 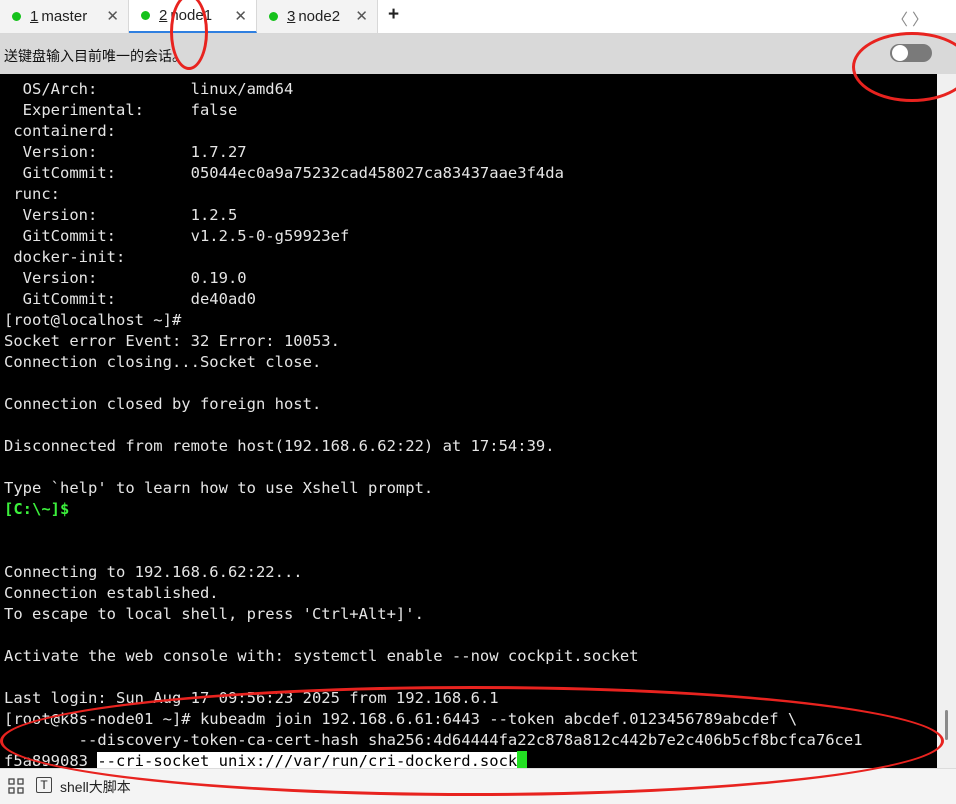 I want to click on tab-bar: 1 master ✕ 2 node1 ✕ 3 node2 ✕ + 〈 〉, so click(x=478, y=17).